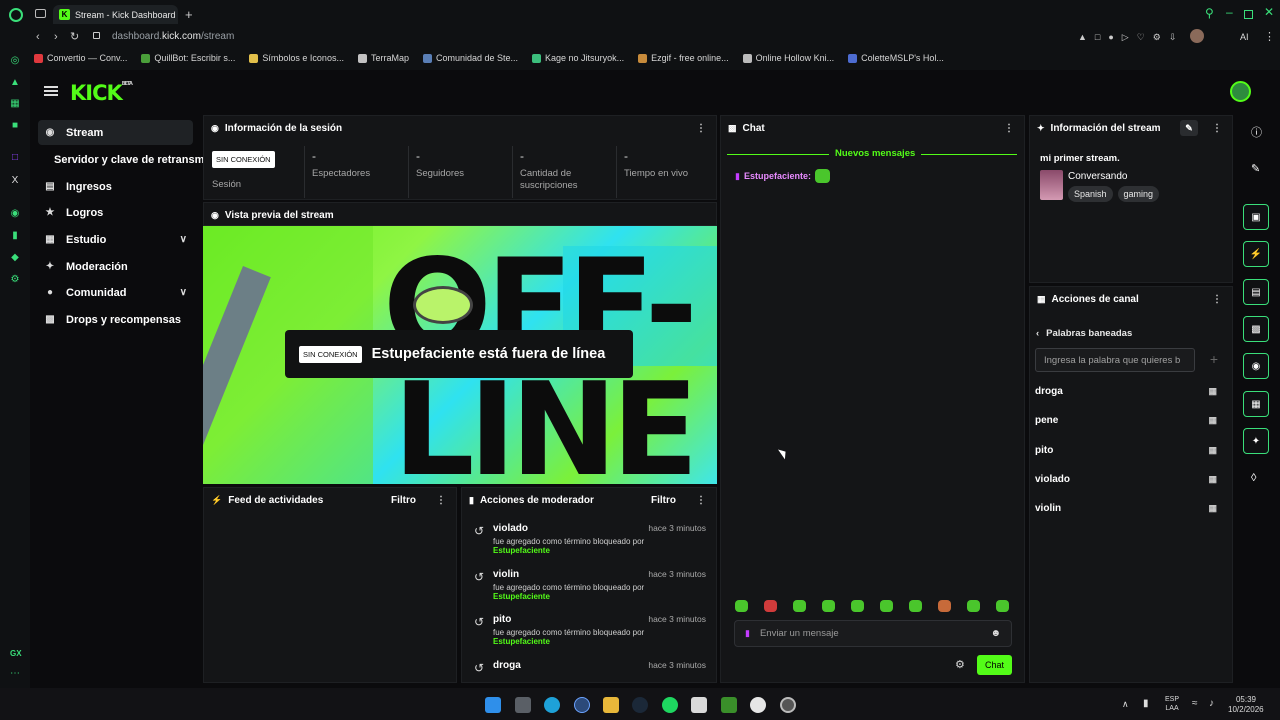 This screenshot has width=1280, height=720. I want to click on mod-action-row: ↺ droga hace 3 minutos, so click(590, 670).